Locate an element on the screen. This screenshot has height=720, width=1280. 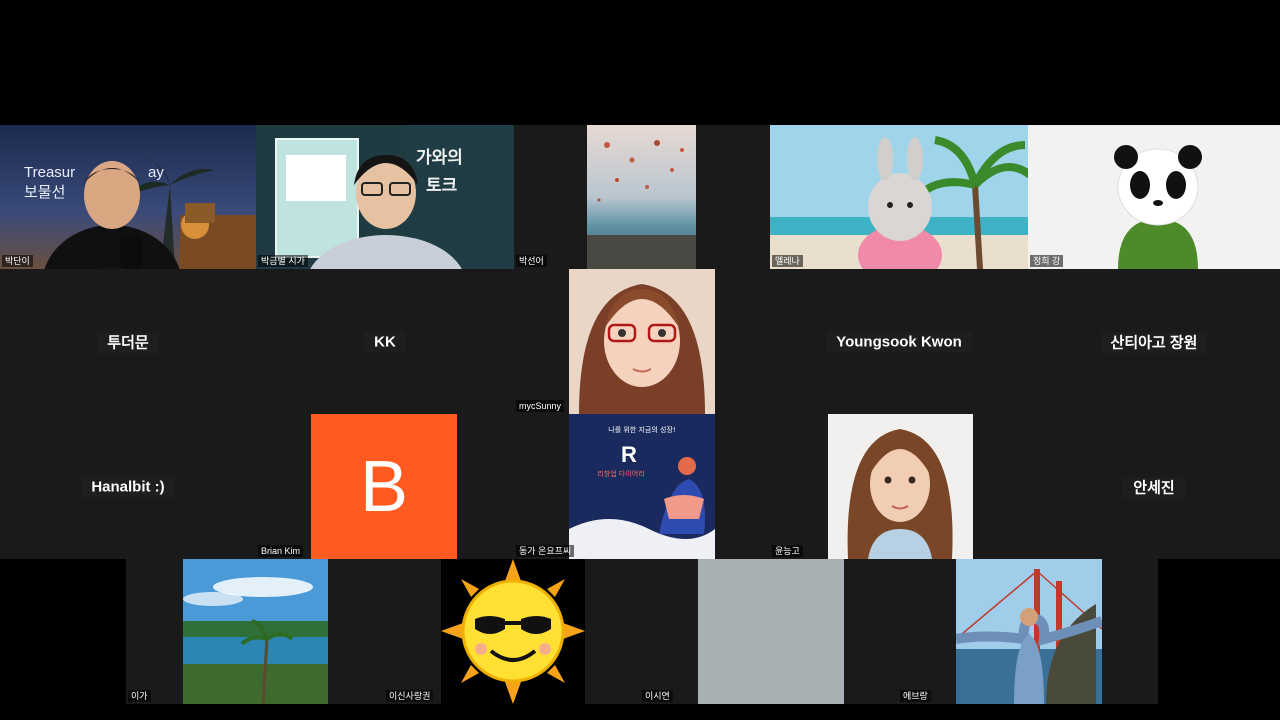
participant-tile: mycSunny is located at coordinates (642, 341).